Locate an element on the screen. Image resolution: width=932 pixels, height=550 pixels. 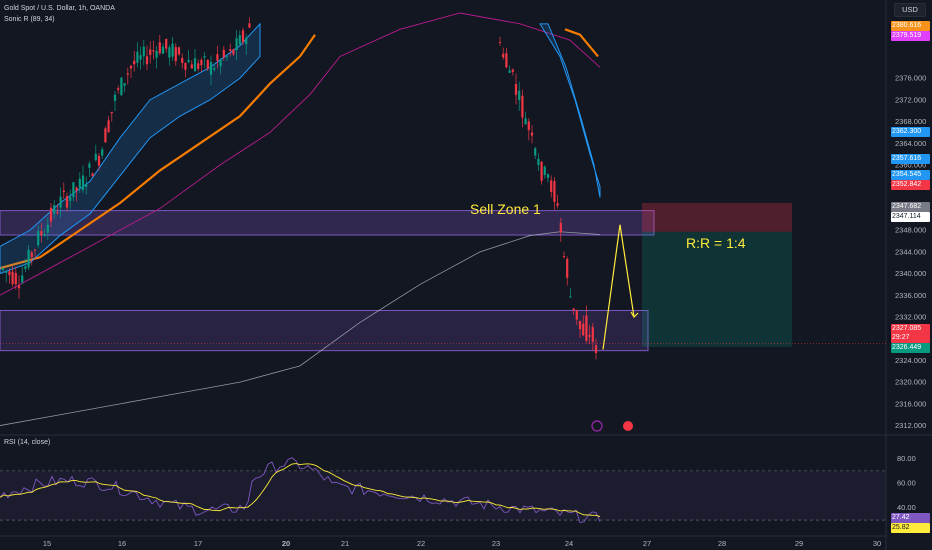
y-tick-label: 2376.000 is located at coordinates (910, 78).